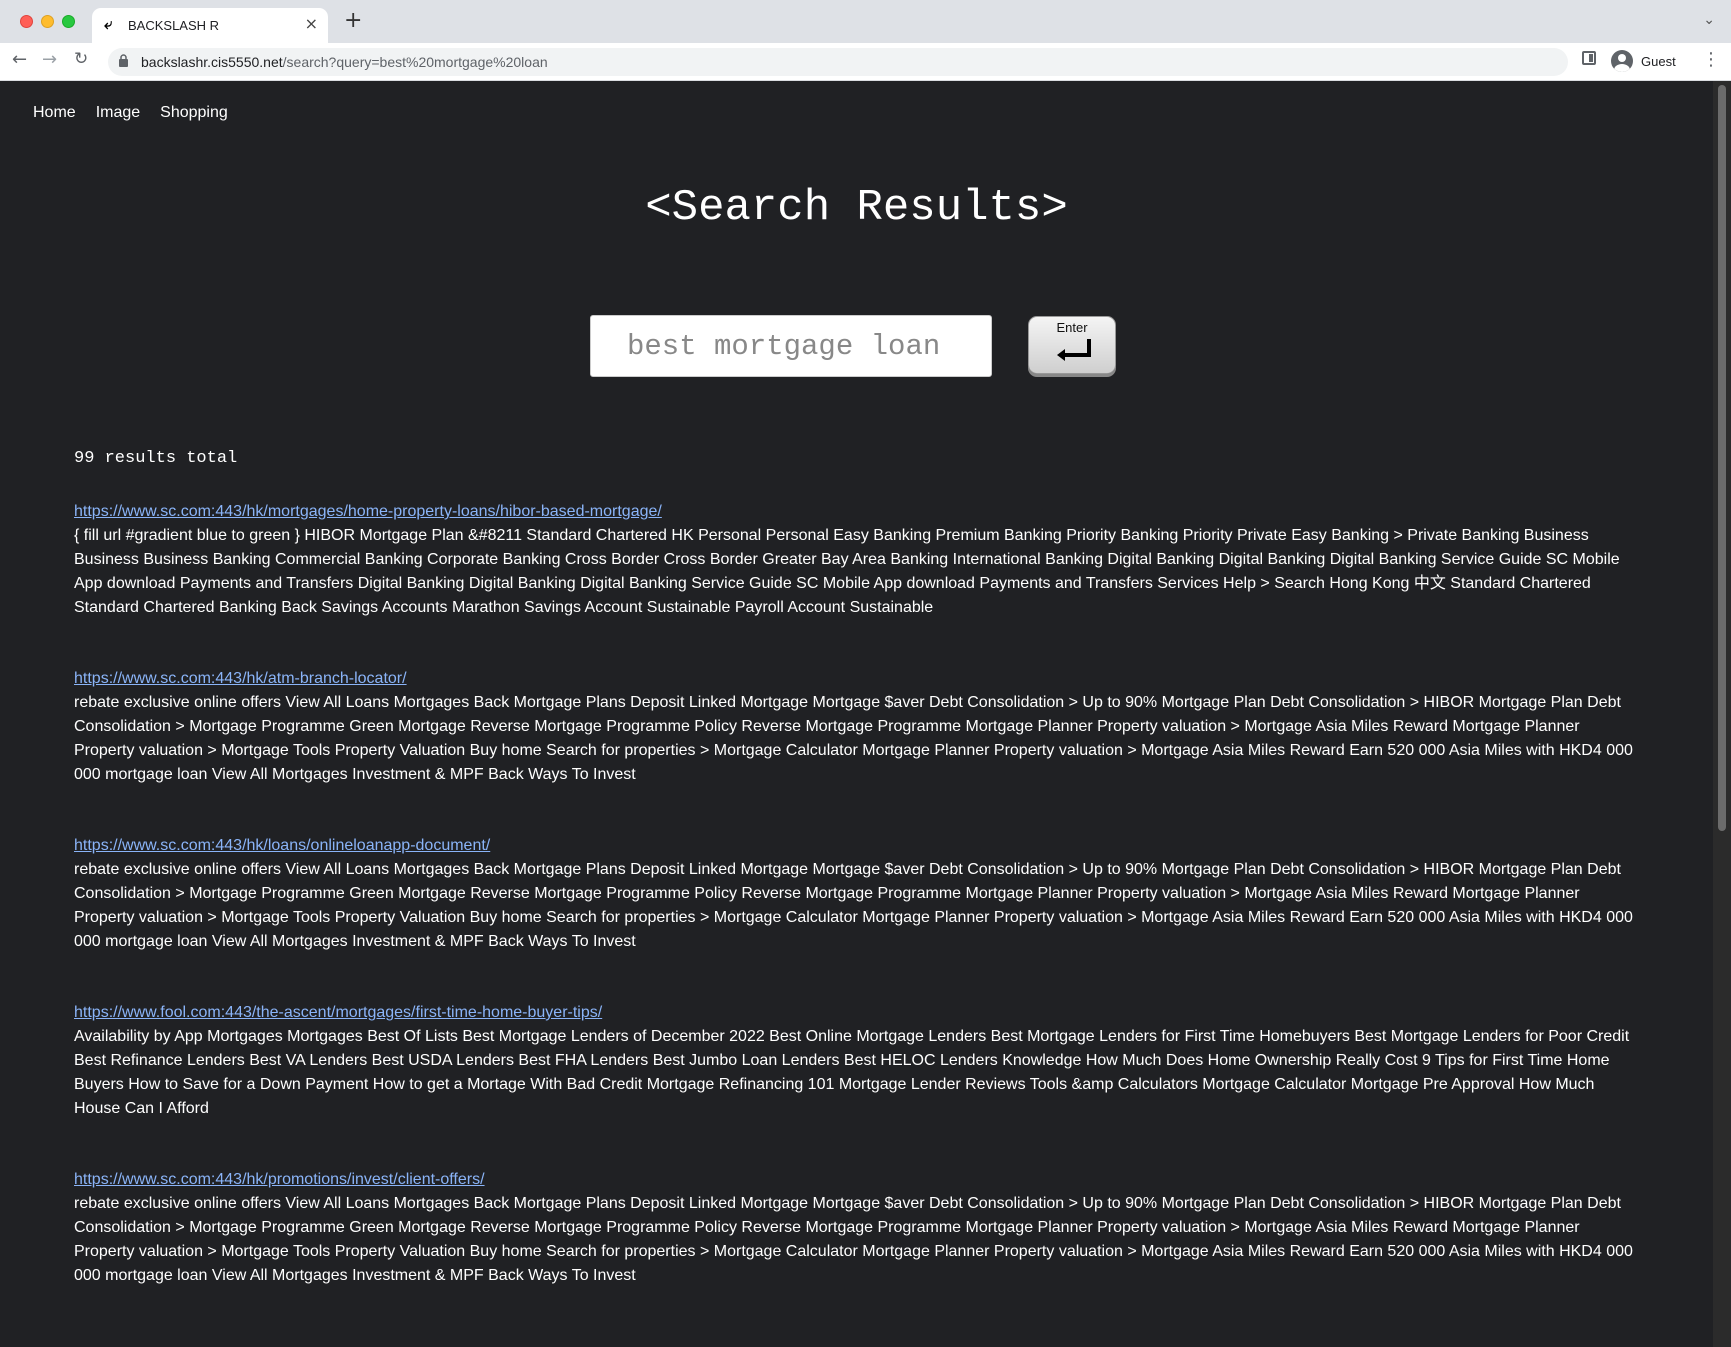 The height and width of the screenshot is (1347, 1731). Describe the element at coordinates (865, 21) in the screenshot. I see `tab-bar: ⤶ BACKSLASH R × + ⌄` at that location.